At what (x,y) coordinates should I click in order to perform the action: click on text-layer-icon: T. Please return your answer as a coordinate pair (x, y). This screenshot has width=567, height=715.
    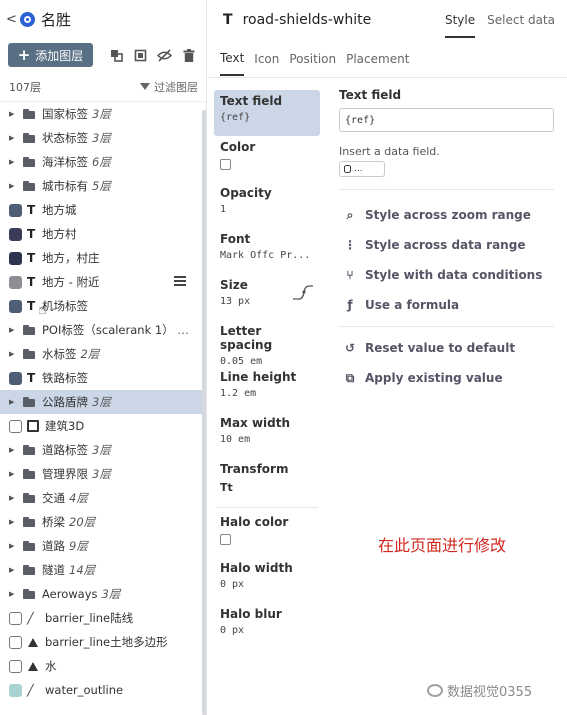
    Looking at the image, I should click on (31, 282).